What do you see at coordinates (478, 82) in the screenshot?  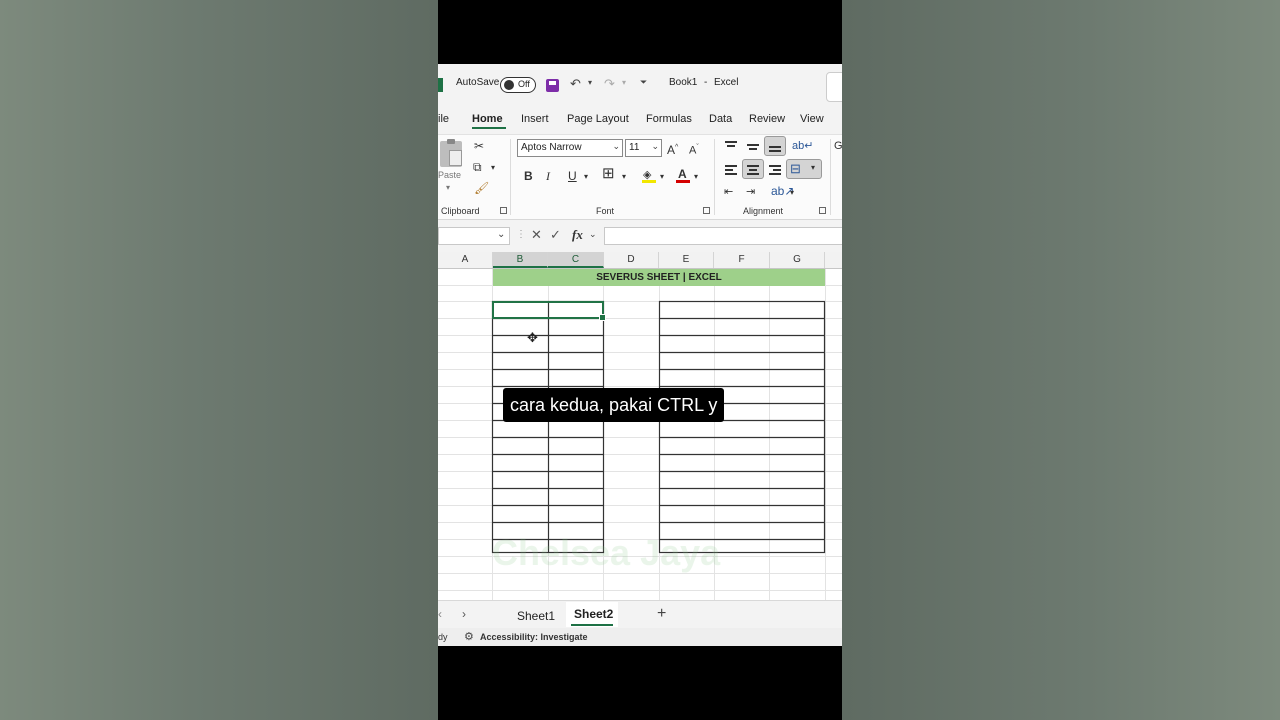 I see `autosave-label: AutoSave` at bounding box center [478, 82].